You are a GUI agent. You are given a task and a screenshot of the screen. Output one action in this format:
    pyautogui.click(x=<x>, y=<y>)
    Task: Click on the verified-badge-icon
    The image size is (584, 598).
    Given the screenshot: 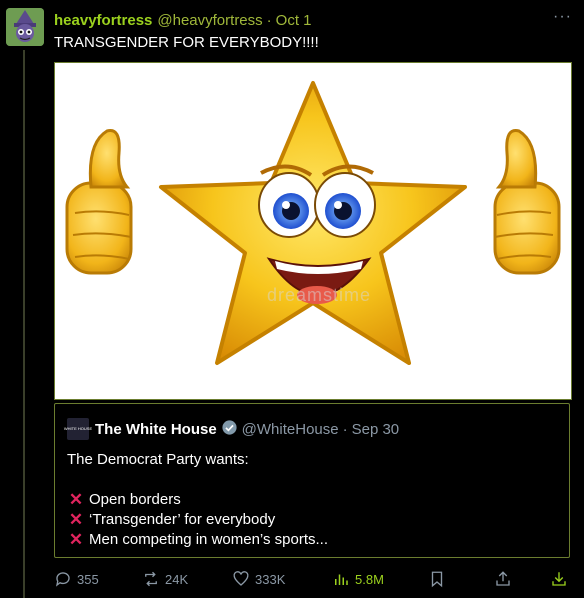 What is the action you would take?
    pyautogui.click(x=229, y=429)
    